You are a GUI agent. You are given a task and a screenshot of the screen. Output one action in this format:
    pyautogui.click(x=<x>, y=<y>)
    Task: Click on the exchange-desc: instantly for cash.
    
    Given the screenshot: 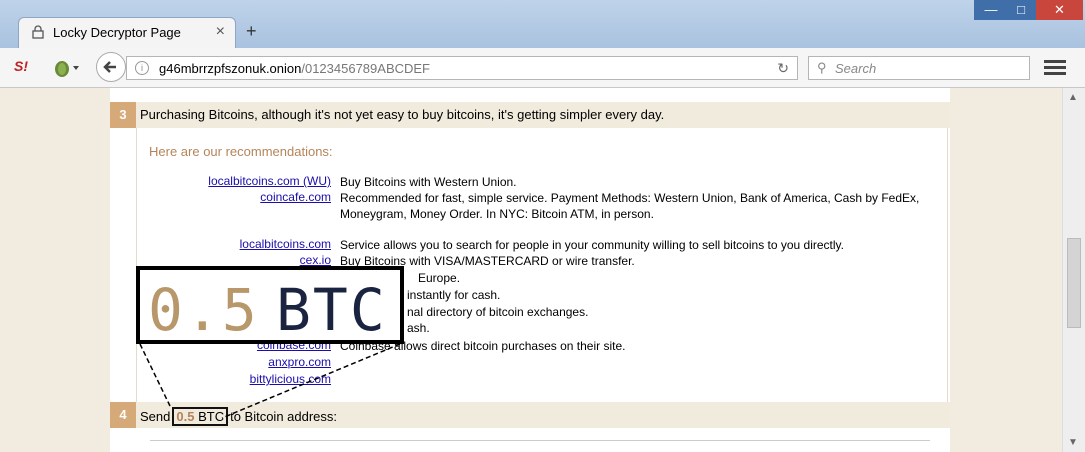 What is the action you would take?
    pyautogui.click(x=454, y=295)
    